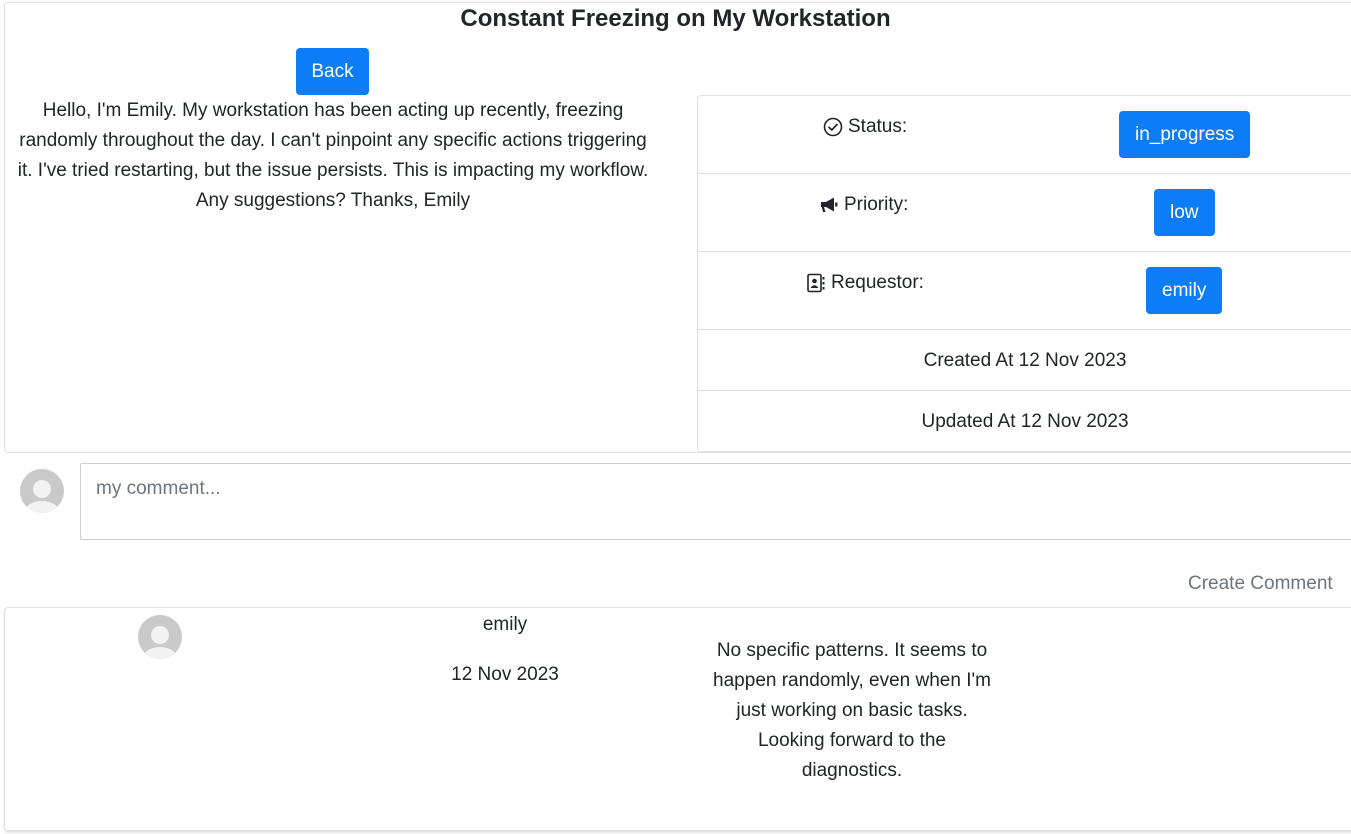 The image size is (1351, 834). I want to click on comment-author: emily, so click(505, 624).